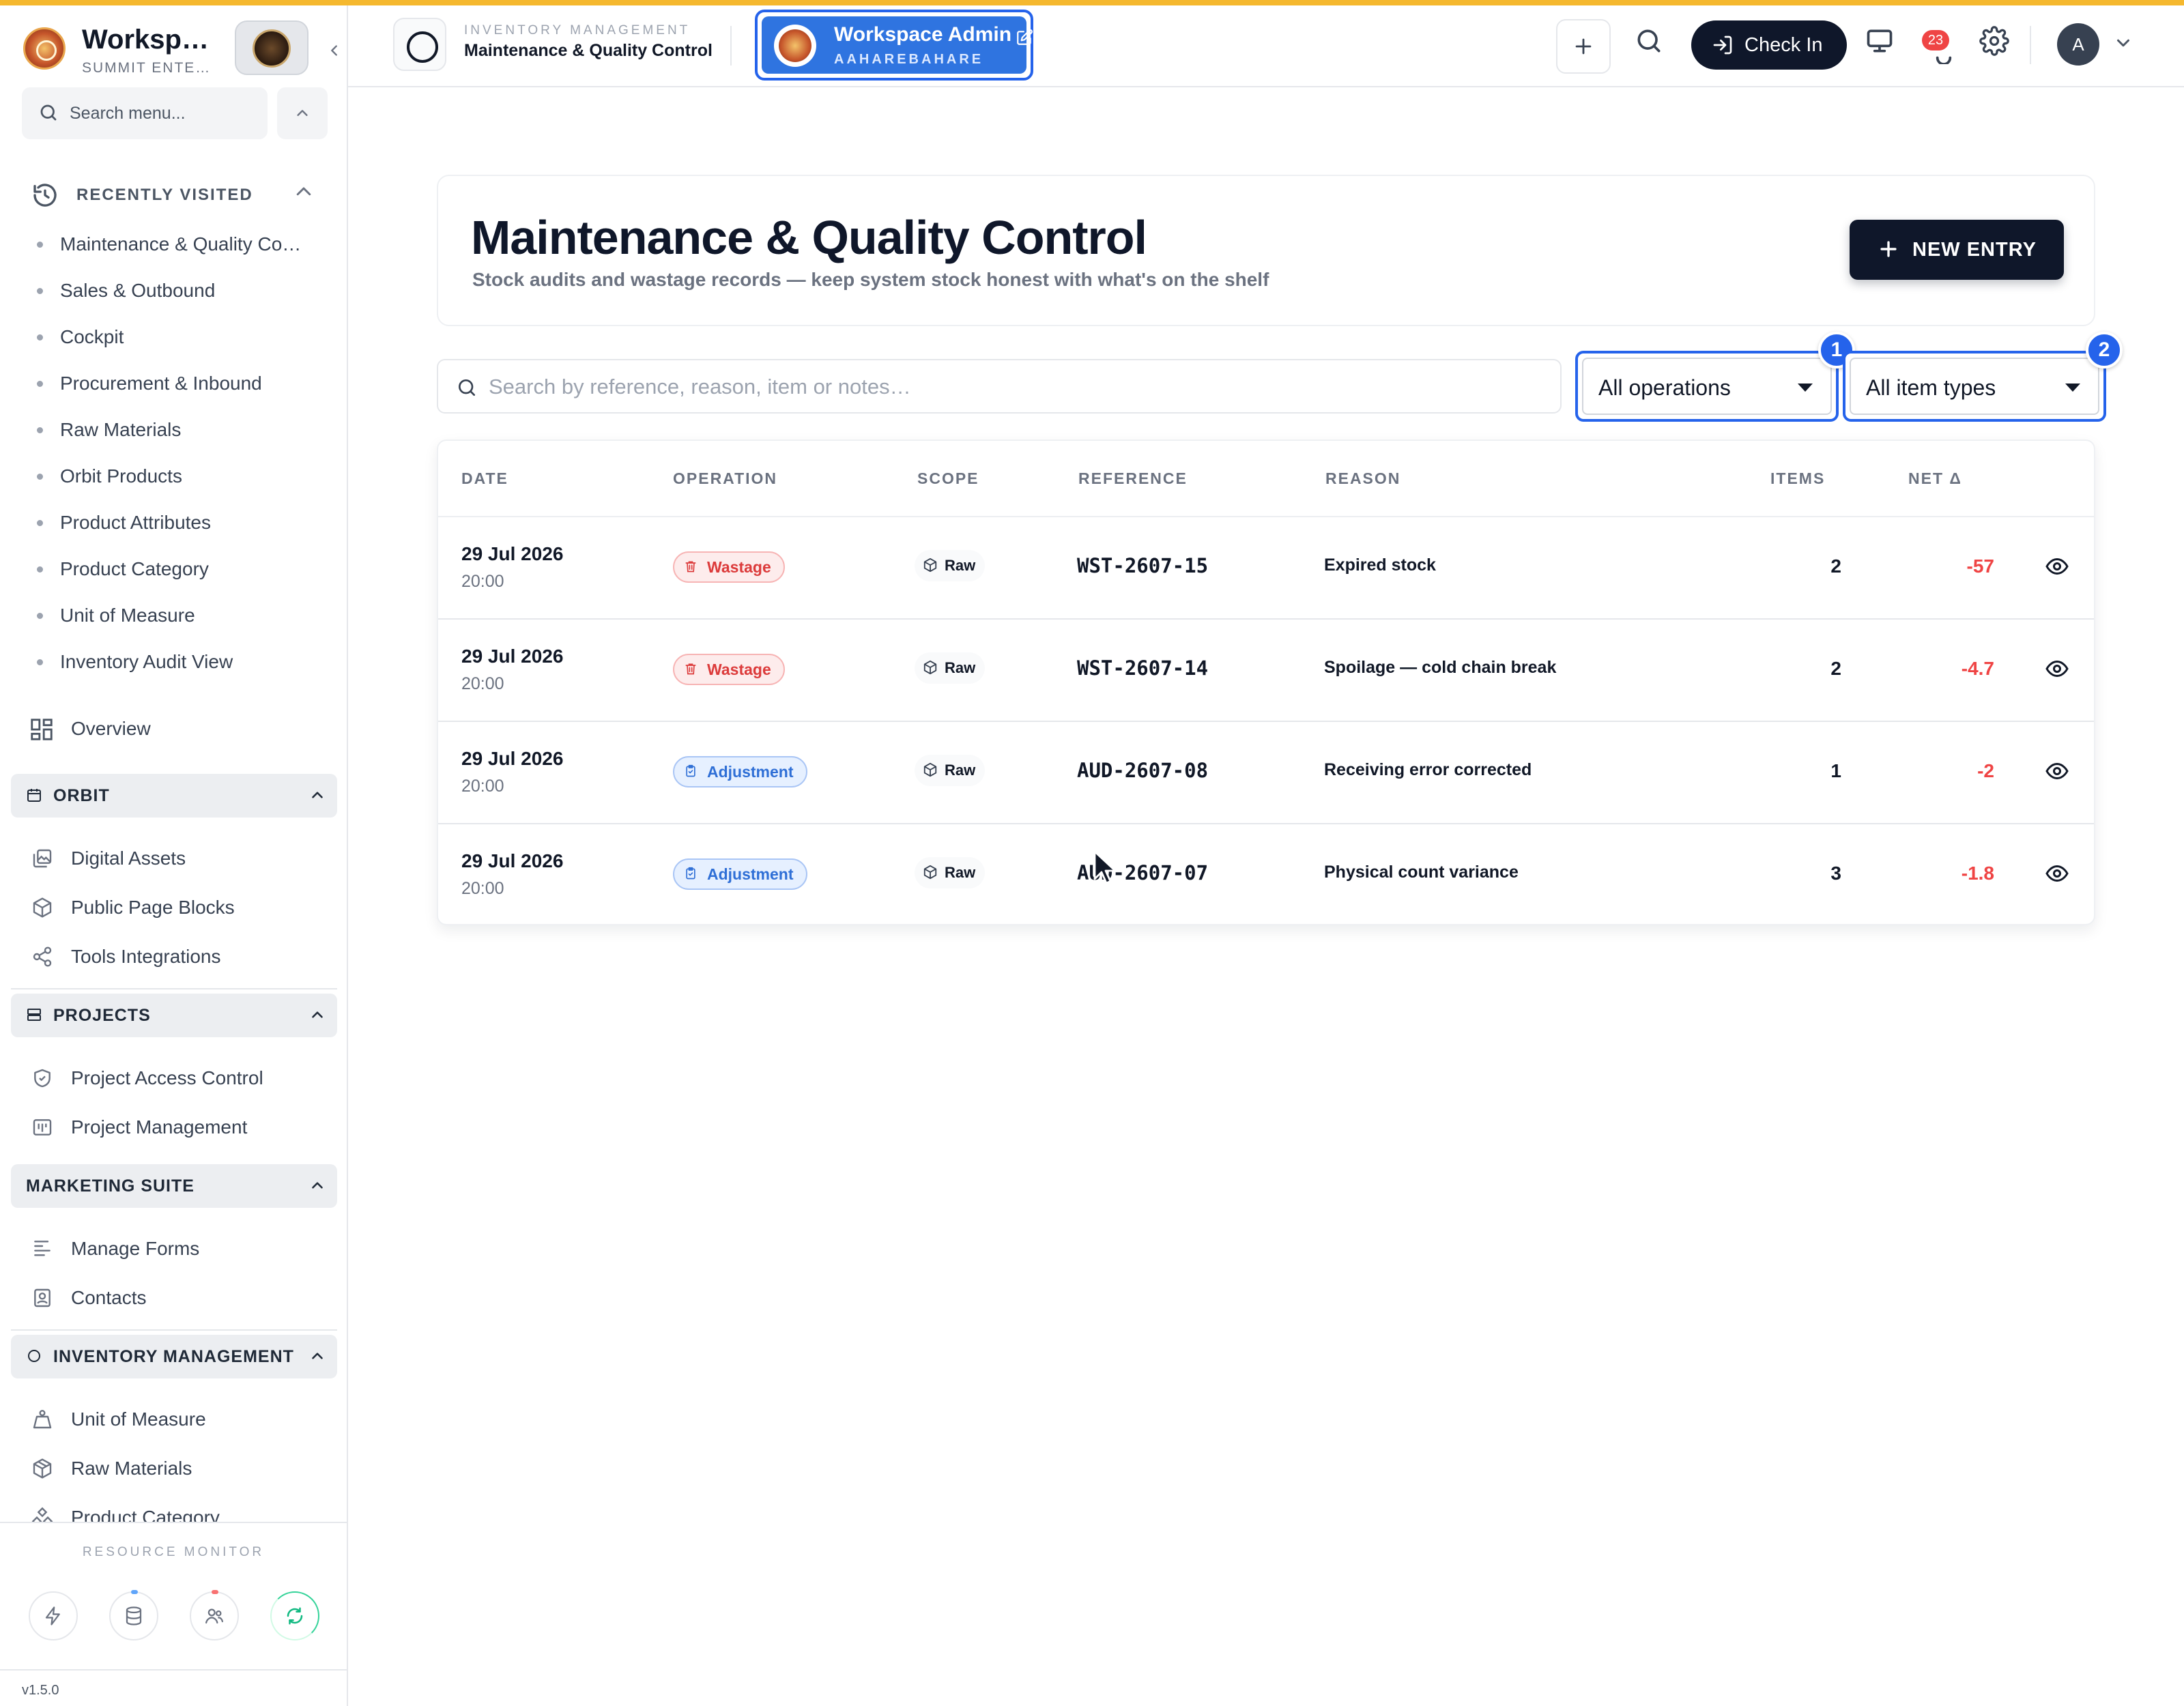  Describe the element at coordinates (177, 478) in the screenshot. I see `recent-item: Orbit Products` at that location.